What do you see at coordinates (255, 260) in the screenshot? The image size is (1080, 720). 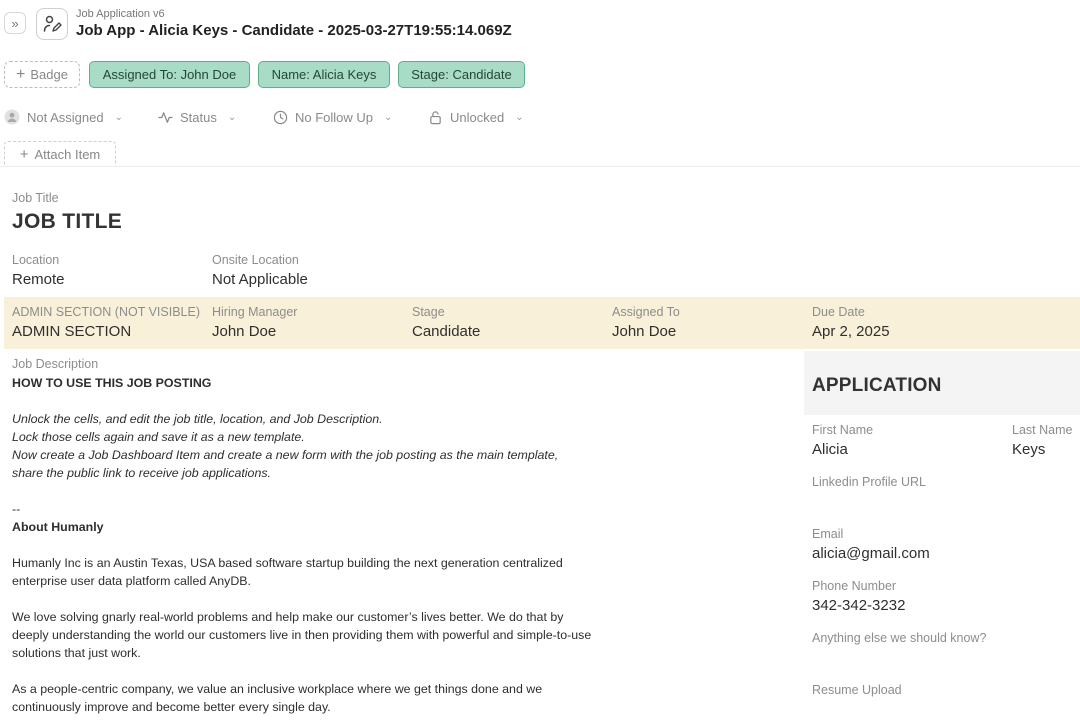 I see `onsite-location-label: Onsite Location` at bounding box center [255, 260].